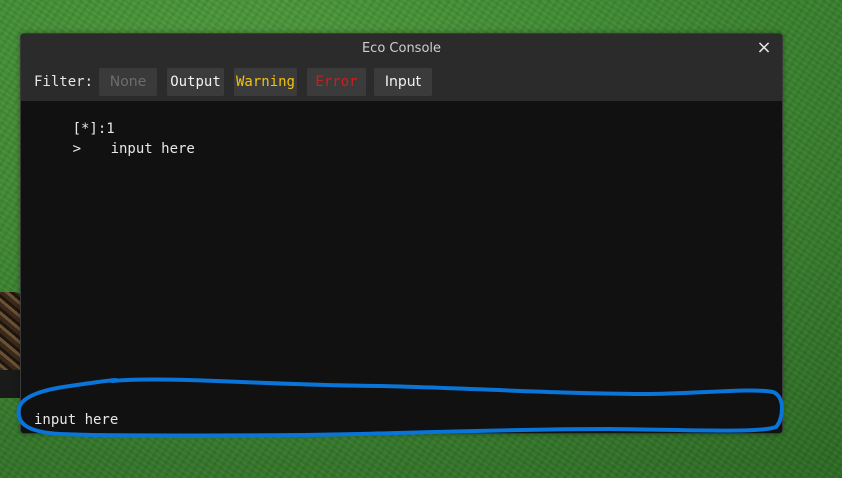 The height and width of the screenshot is (478, 842). What do you see at coordinates (77, 149) in the screenshot?
I see `prompt-marker: >` at bounding box center [77, 149].